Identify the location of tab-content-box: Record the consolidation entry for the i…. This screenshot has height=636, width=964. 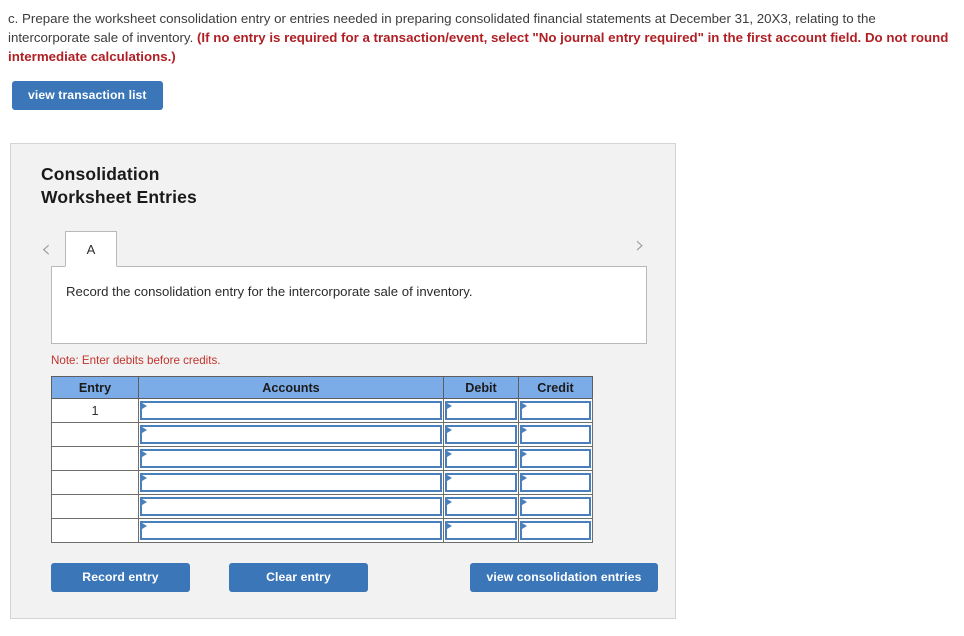
(349, 305).